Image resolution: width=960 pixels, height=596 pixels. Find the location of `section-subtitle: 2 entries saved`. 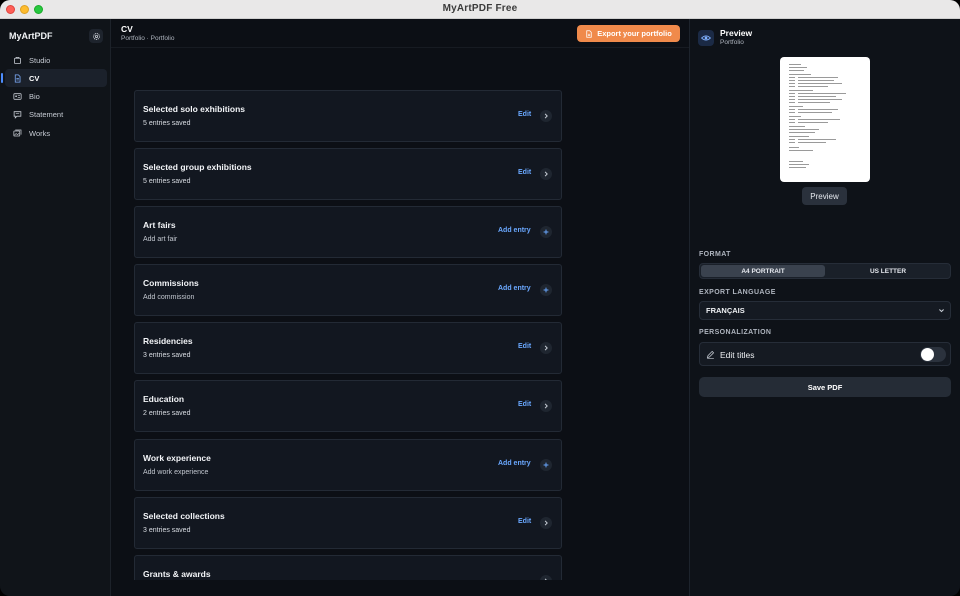

section-subtitle: 2 entries saved is located at coordinates (167, 413).